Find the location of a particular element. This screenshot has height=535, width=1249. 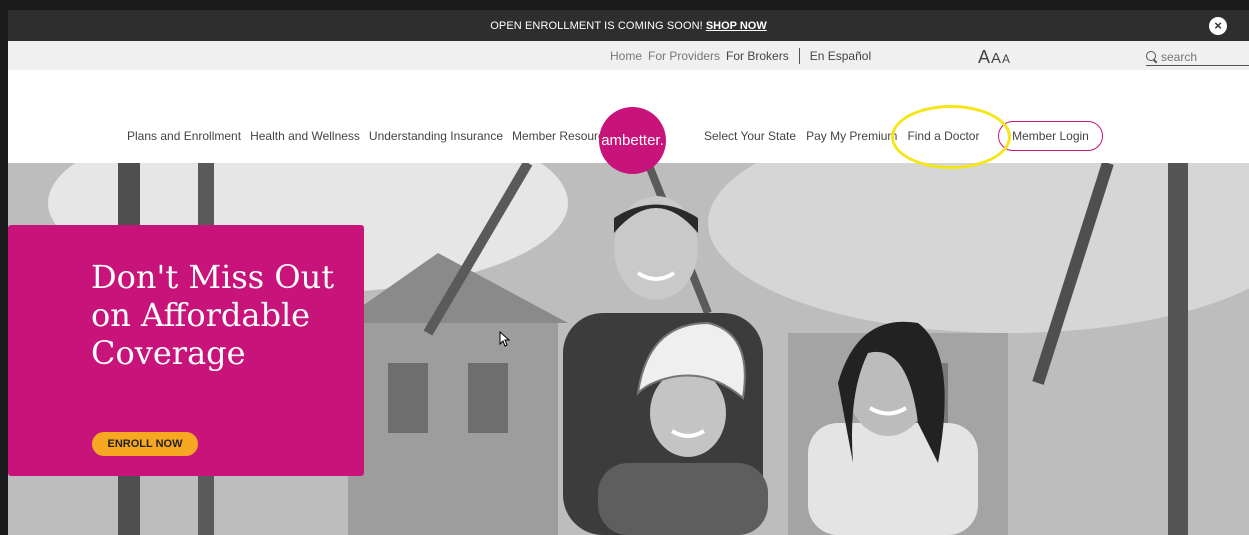

hero-woman-body is located at coordinates (893, 479).